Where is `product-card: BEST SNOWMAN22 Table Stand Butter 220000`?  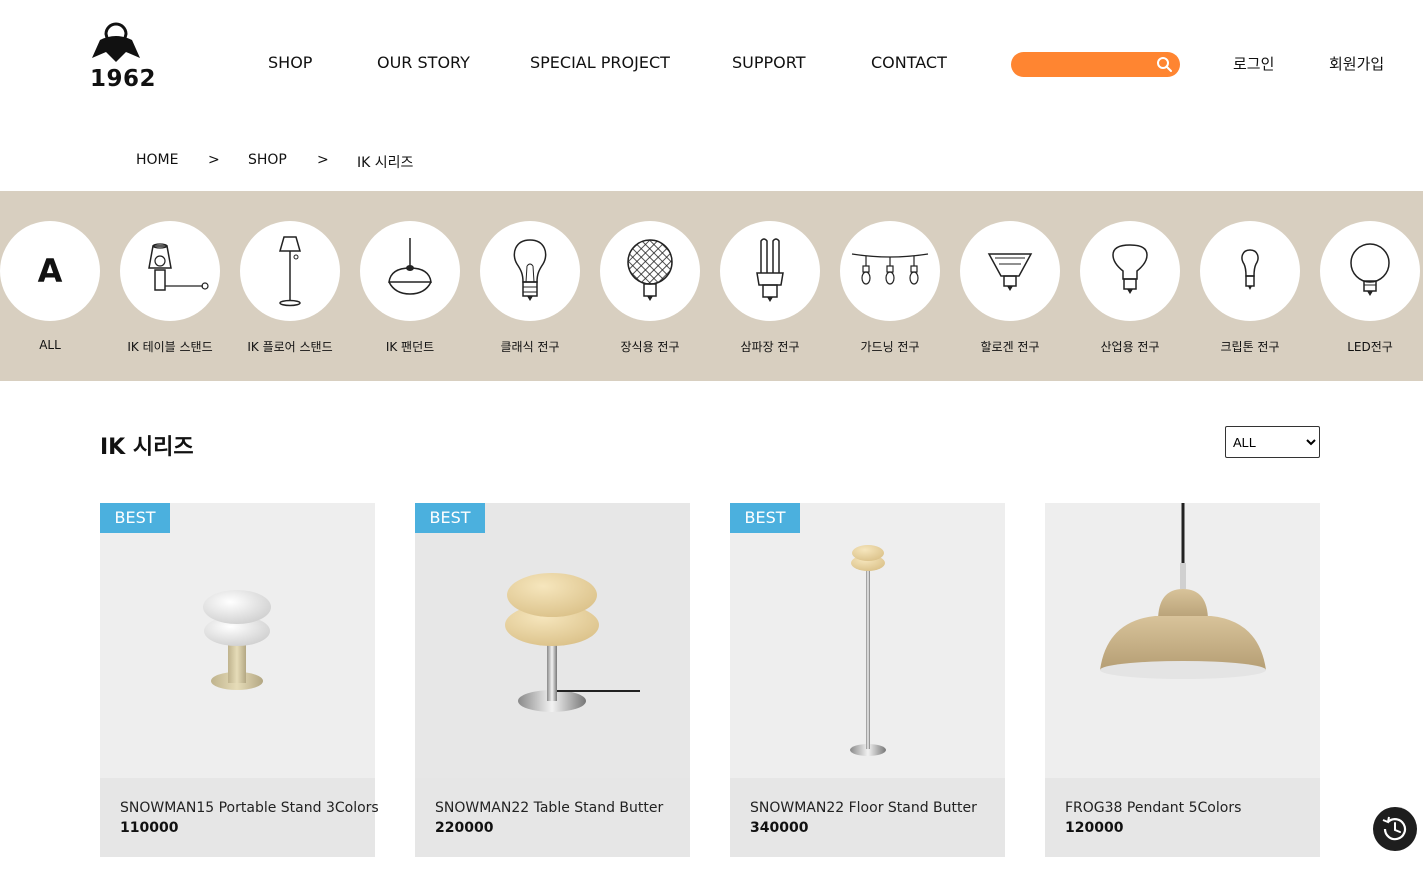 product-card: BEST SNOWMAN22 Table Stand Butter 220000 is located at coordinates (552, 680).